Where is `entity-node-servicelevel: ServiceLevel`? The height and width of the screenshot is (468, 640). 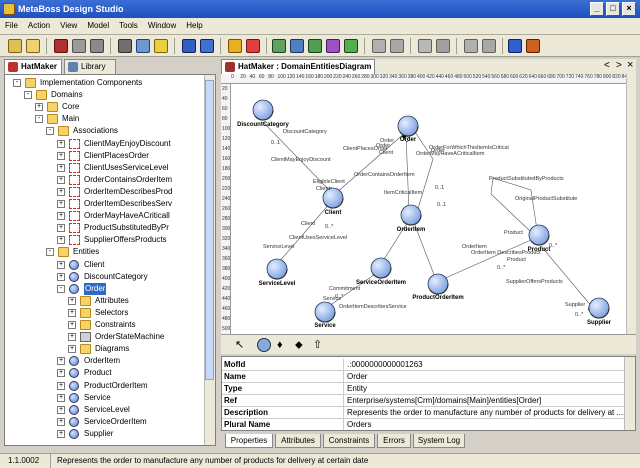
entity-node-servicelevel: ServiceLevel is located at coordinates (277, 272).